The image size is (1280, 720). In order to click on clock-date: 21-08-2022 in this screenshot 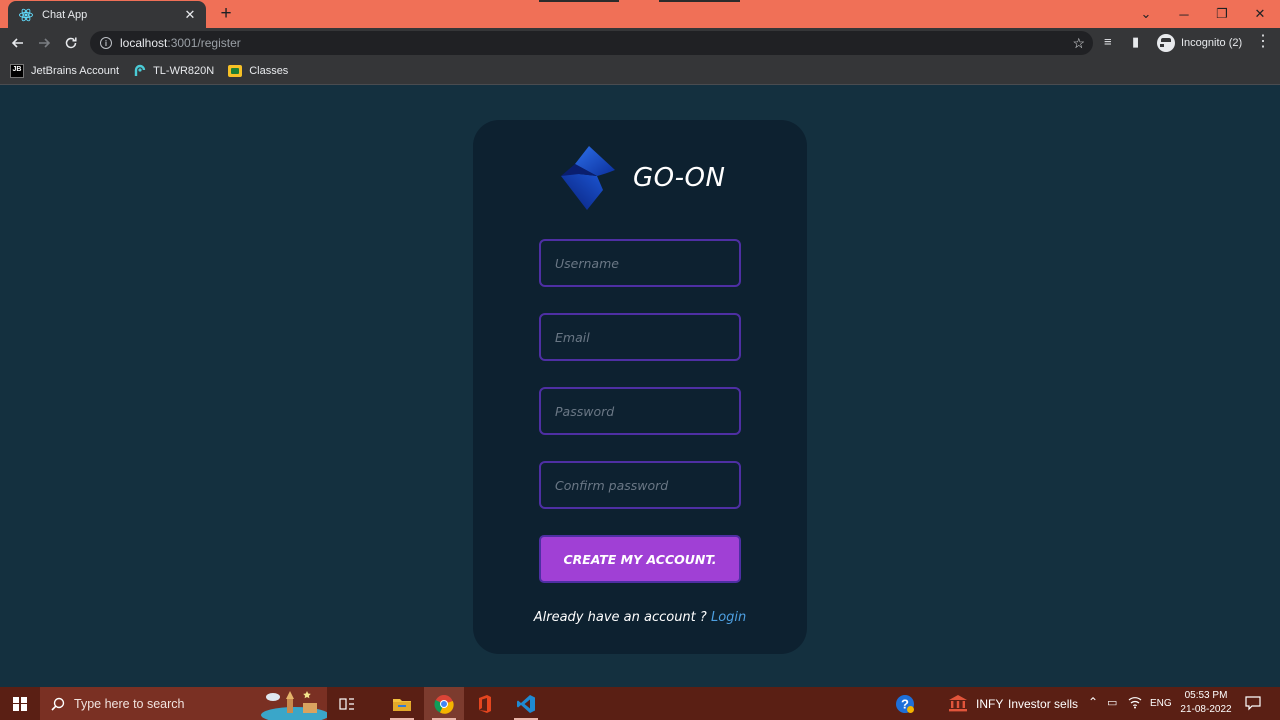, I will do `click(1206, 709)`.